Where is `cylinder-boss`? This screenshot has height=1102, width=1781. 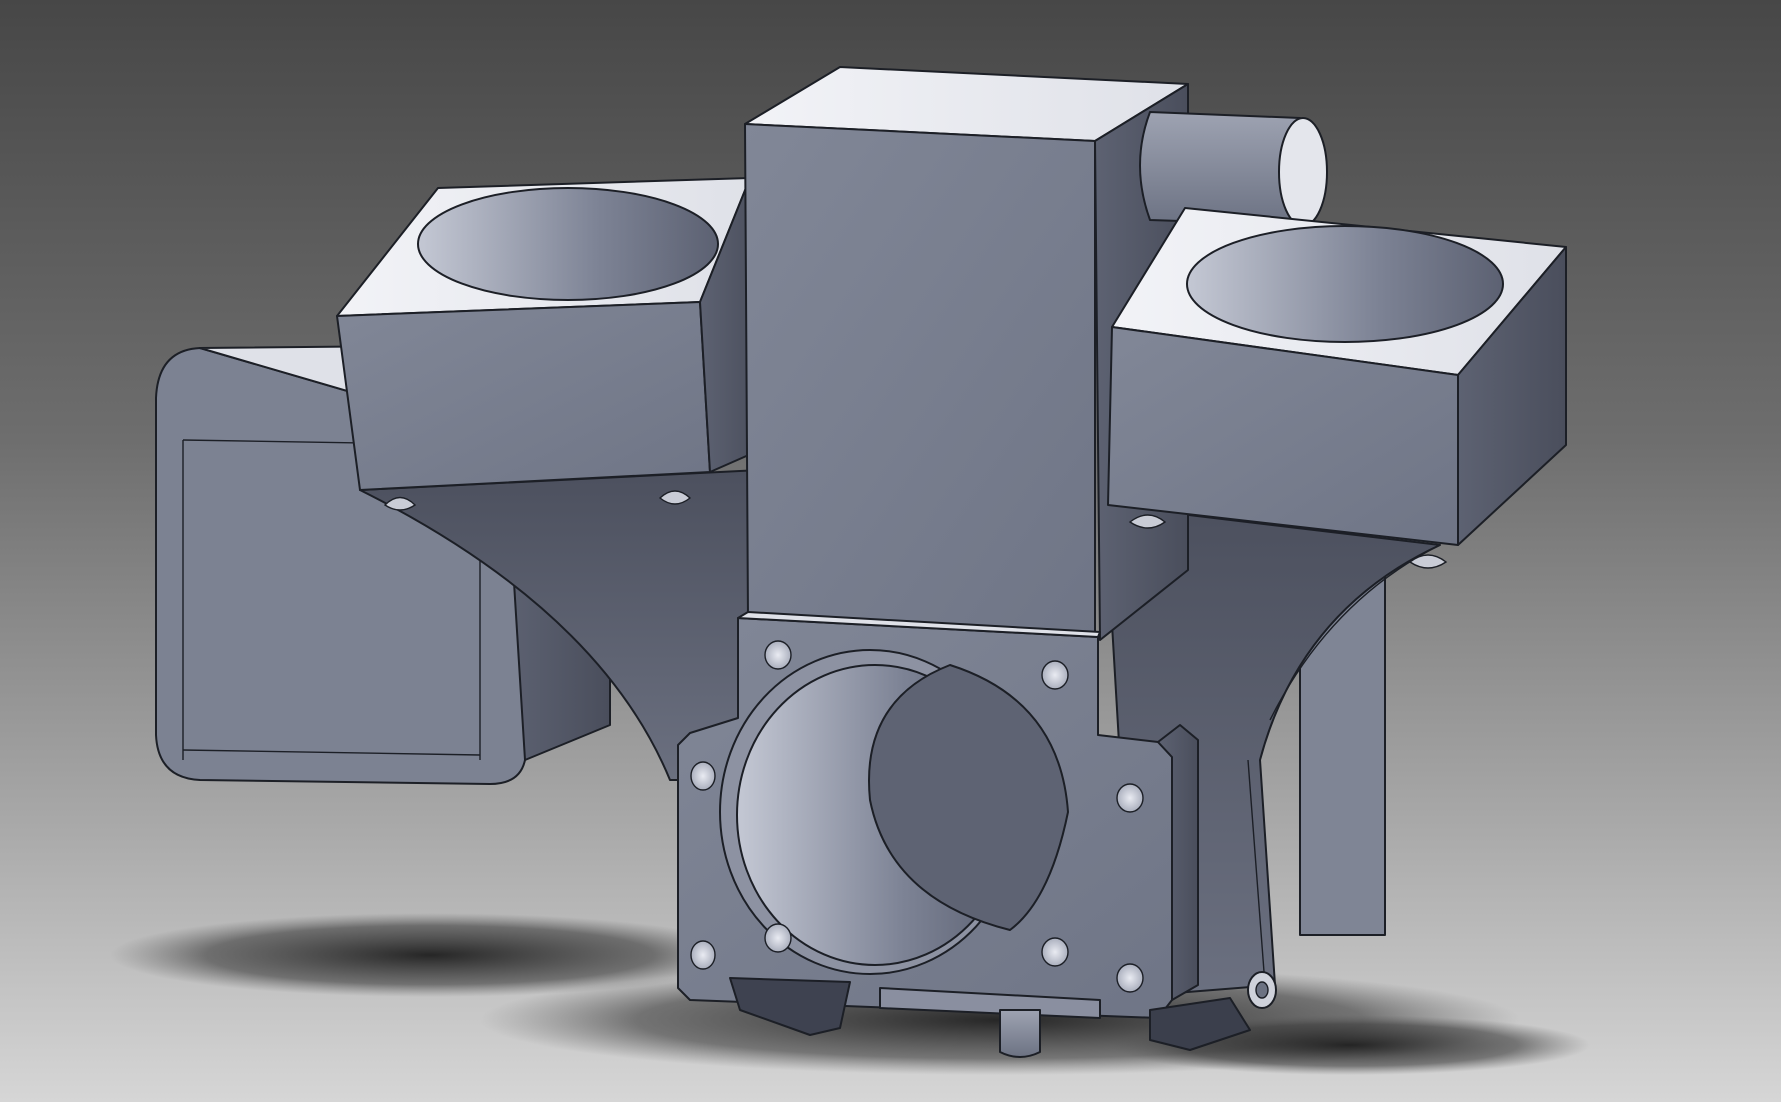 cylinder-boss is located at coordinates (1233, 169).